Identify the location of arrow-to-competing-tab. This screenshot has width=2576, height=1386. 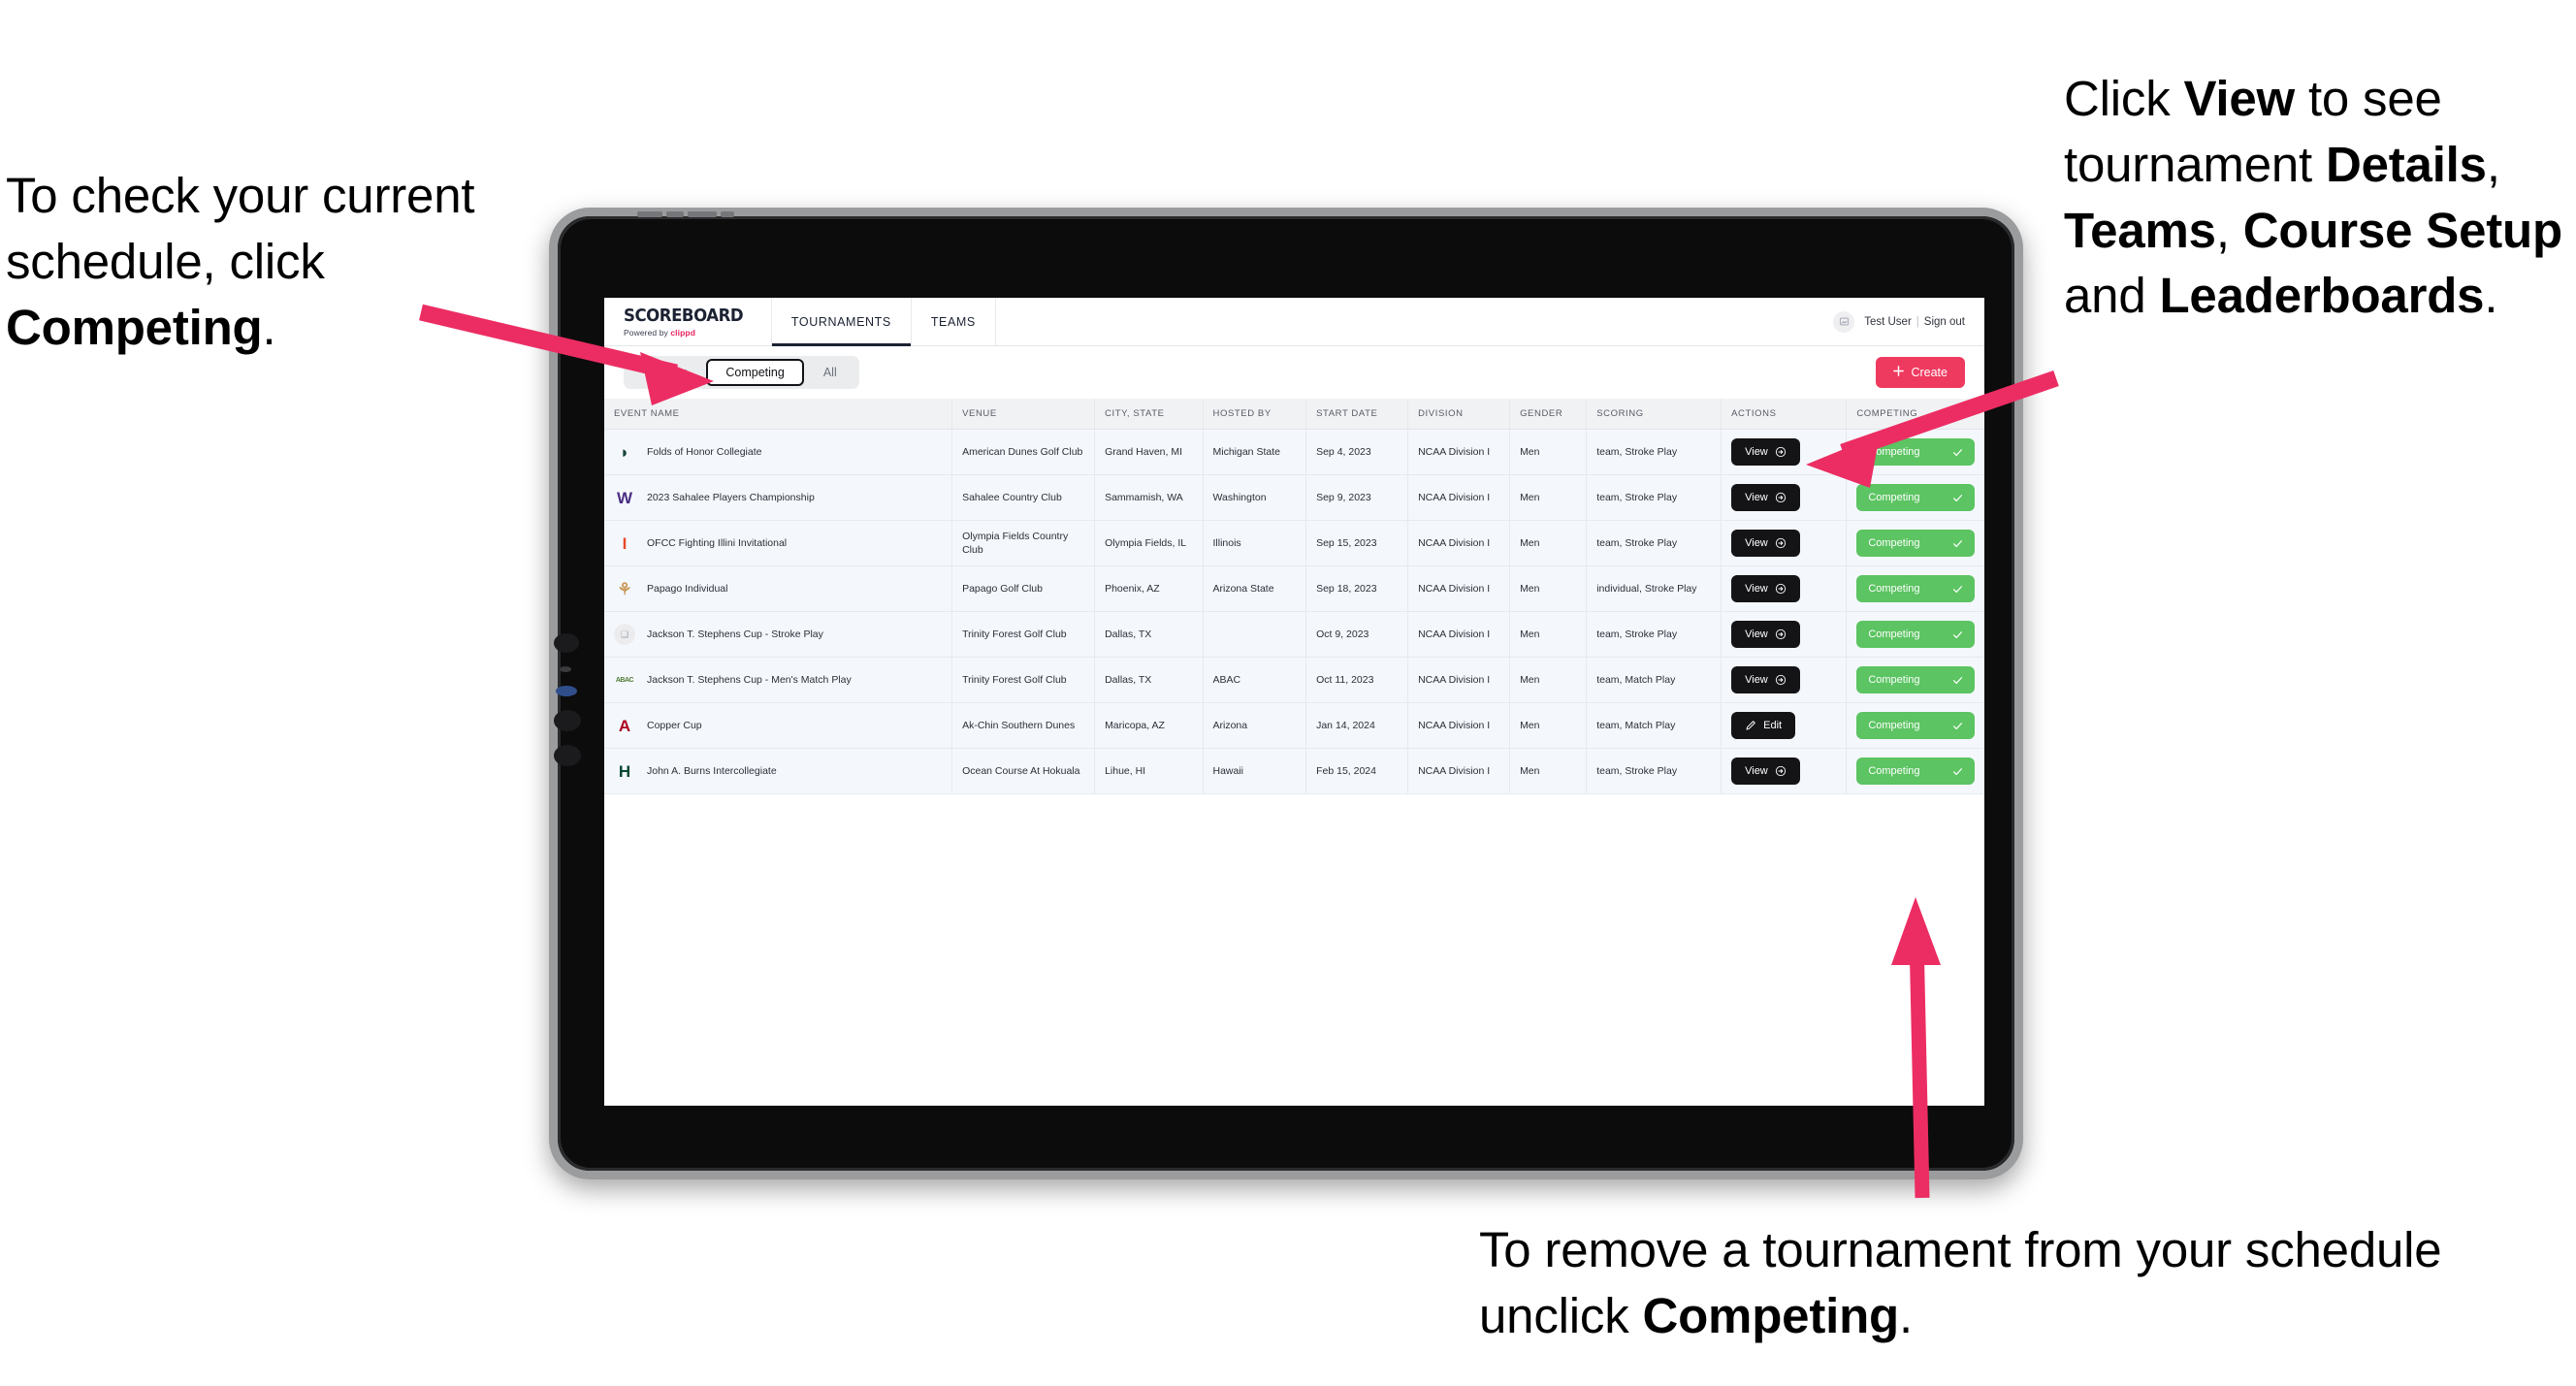
(566, 354).